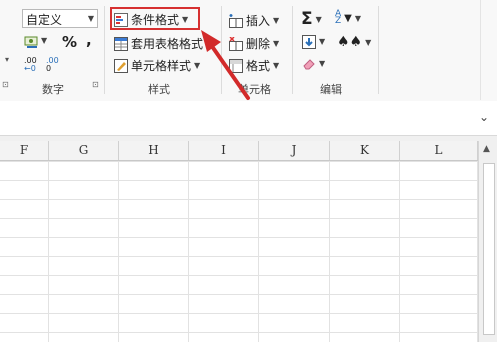 This screenshot has width=497, height=342. I want to click on increase-decimal-button: .00 ←0, so click(32, 65).